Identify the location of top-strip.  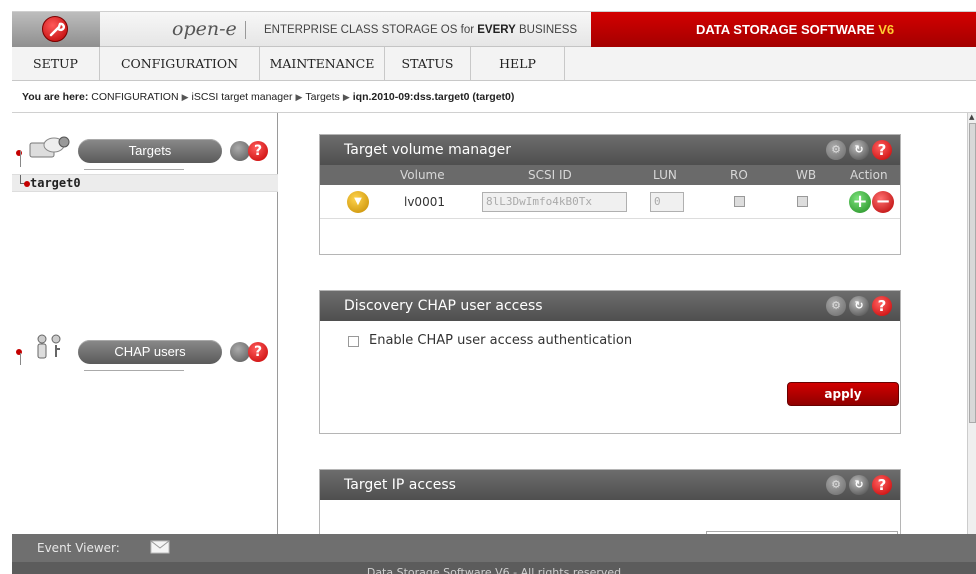
(488, 5).